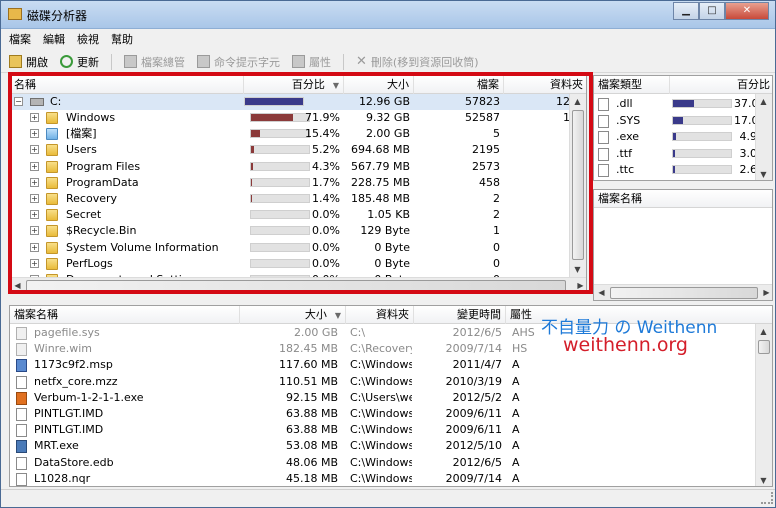 The height and width of the screenshot is (508, 776). I want to click on file-type-percent: 37.0, so click(745, 103).